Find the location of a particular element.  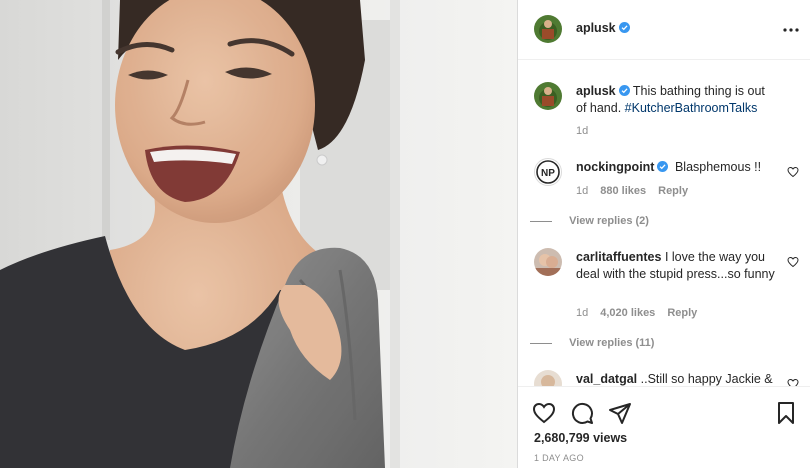

author-username: aplusk is located at coordinates (603, 28).